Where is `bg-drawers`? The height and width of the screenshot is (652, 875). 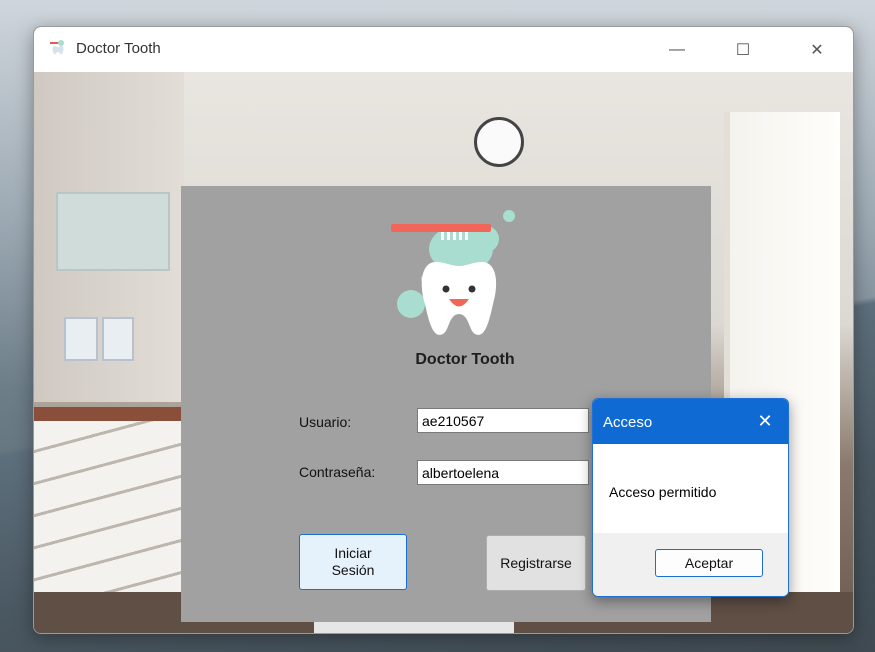
bg-drawers is located at coordinates (109, 511).